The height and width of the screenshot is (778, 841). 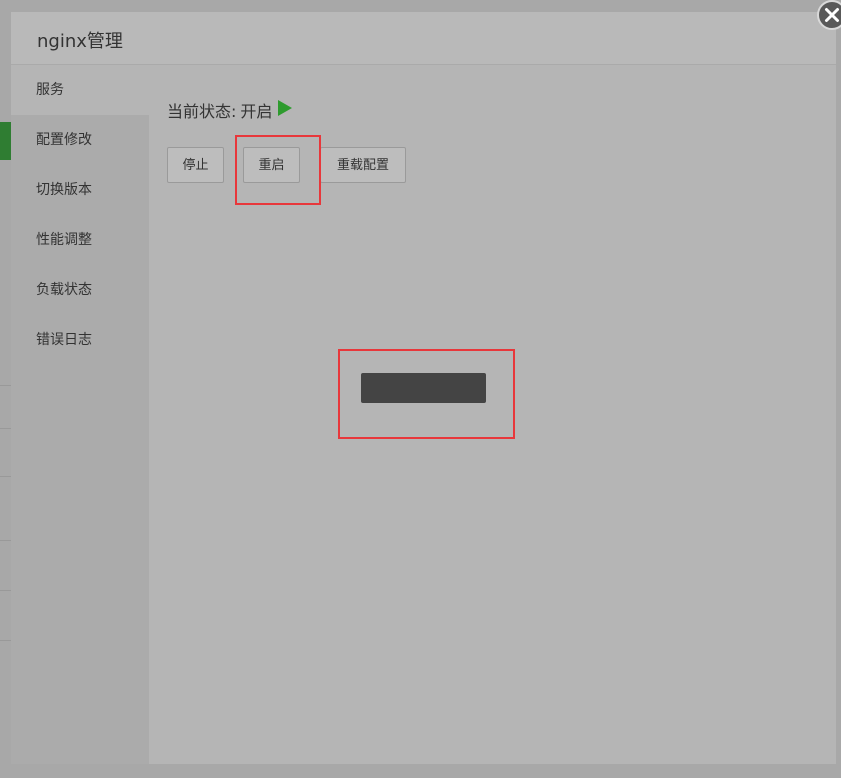 I want to click on dialog-title: nginx管理, so click(x=80, y=41).